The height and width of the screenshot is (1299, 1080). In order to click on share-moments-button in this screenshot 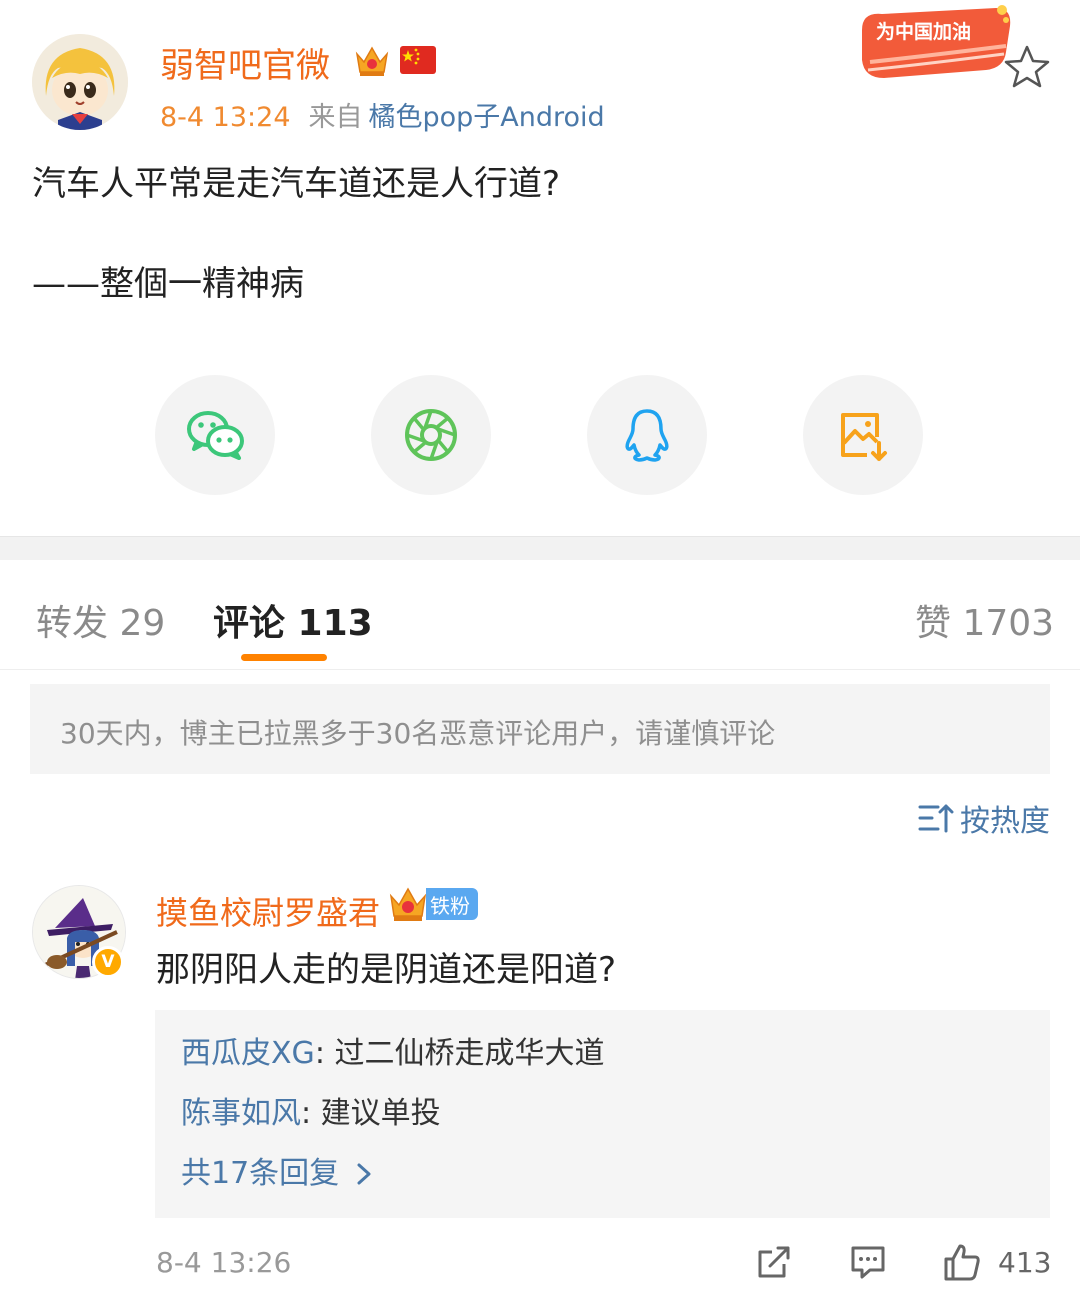, I will do `click(431, 435)`.